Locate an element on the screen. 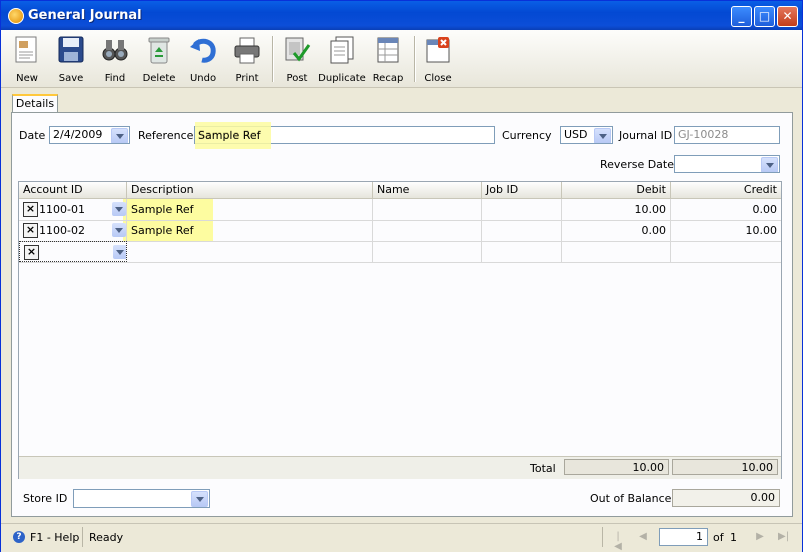 This screenshot has width=803, height=552. reverse-date-label: Reverse Date is located at coordinates (637, 164).